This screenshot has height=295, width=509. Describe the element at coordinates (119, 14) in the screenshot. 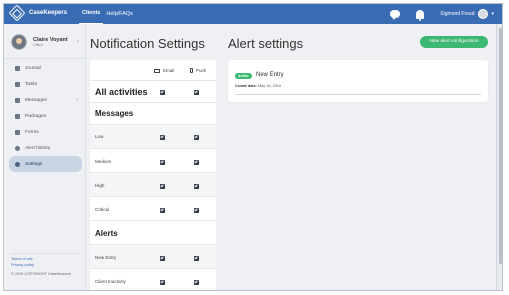

I see `nav-help-faqs: Help/FAQs` at that location.